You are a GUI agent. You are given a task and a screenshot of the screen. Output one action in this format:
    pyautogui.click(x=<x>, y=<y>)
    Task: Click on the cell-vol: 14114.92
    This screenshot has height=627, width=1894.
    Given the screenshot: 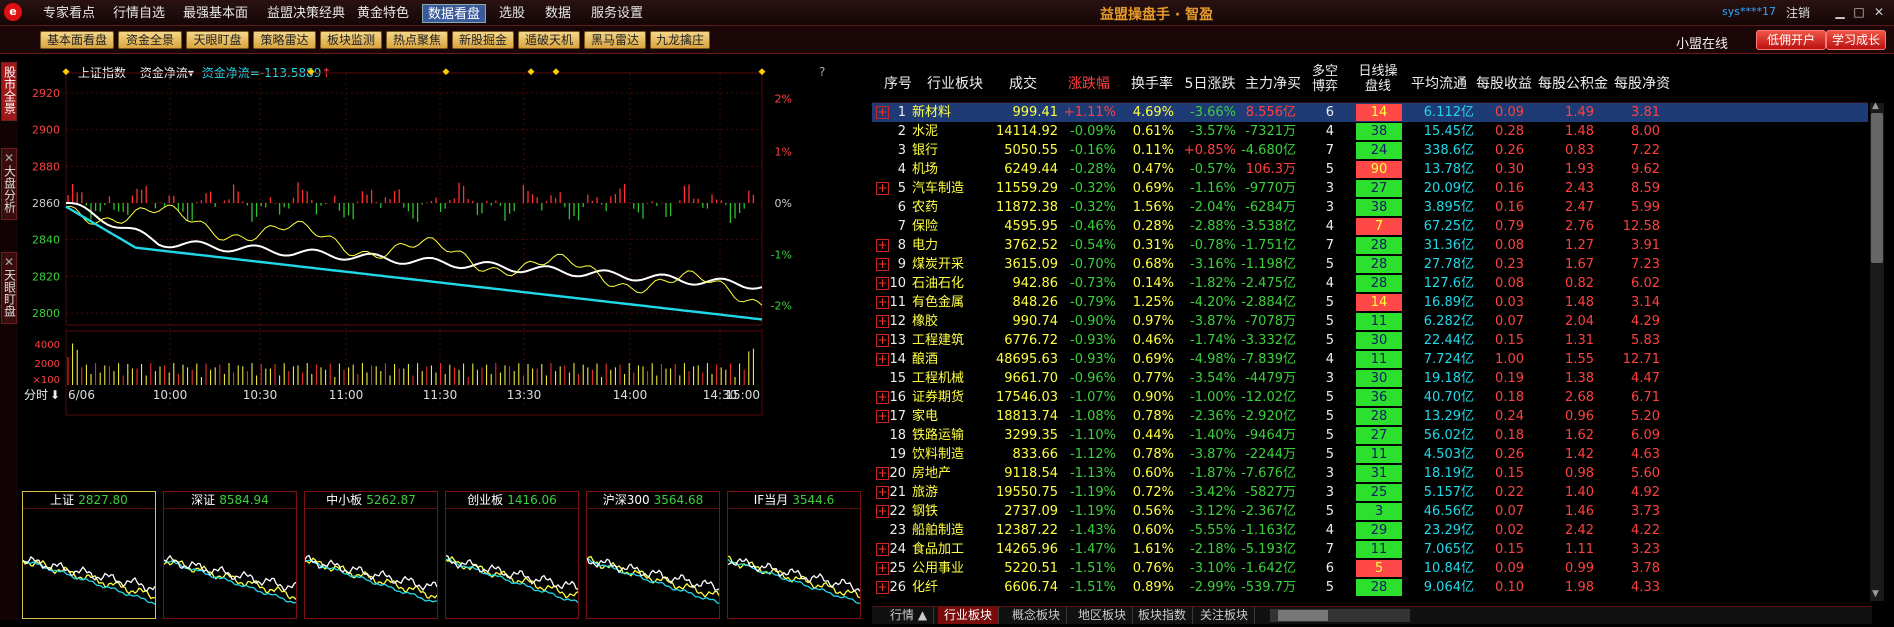 What is the action you would take?
    pyautogui.click(x=1026, y=131)
    